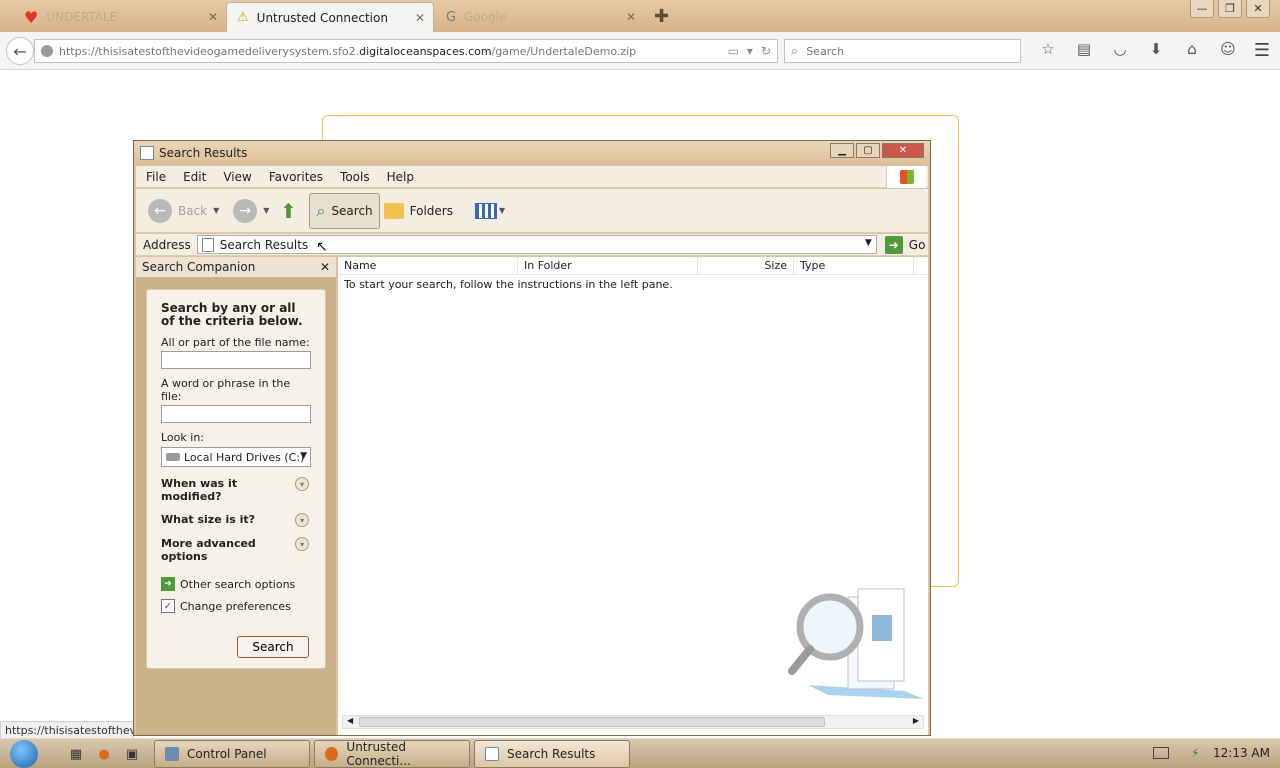 This screenshot has height=768, width=1280. I want to click on start-button, so click(24, 754).